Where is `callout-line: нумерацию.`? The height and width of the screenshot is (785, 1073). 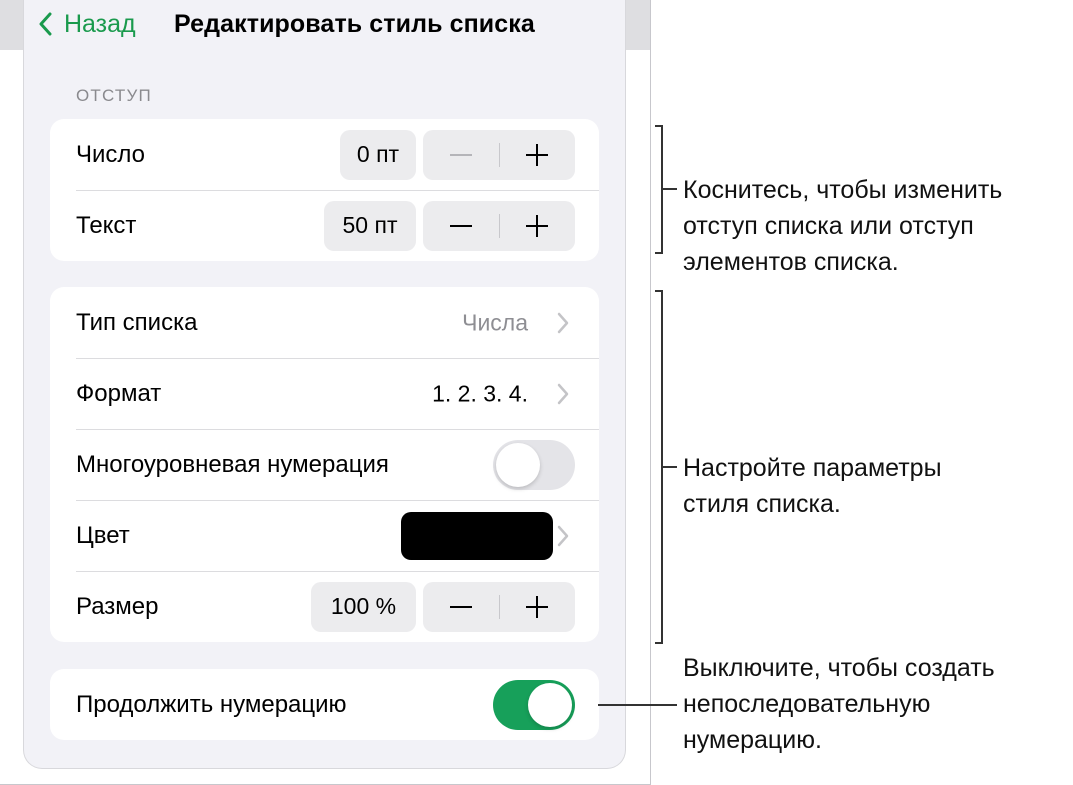 callout-line: нумерацию. is located at coordinates (752, 740).